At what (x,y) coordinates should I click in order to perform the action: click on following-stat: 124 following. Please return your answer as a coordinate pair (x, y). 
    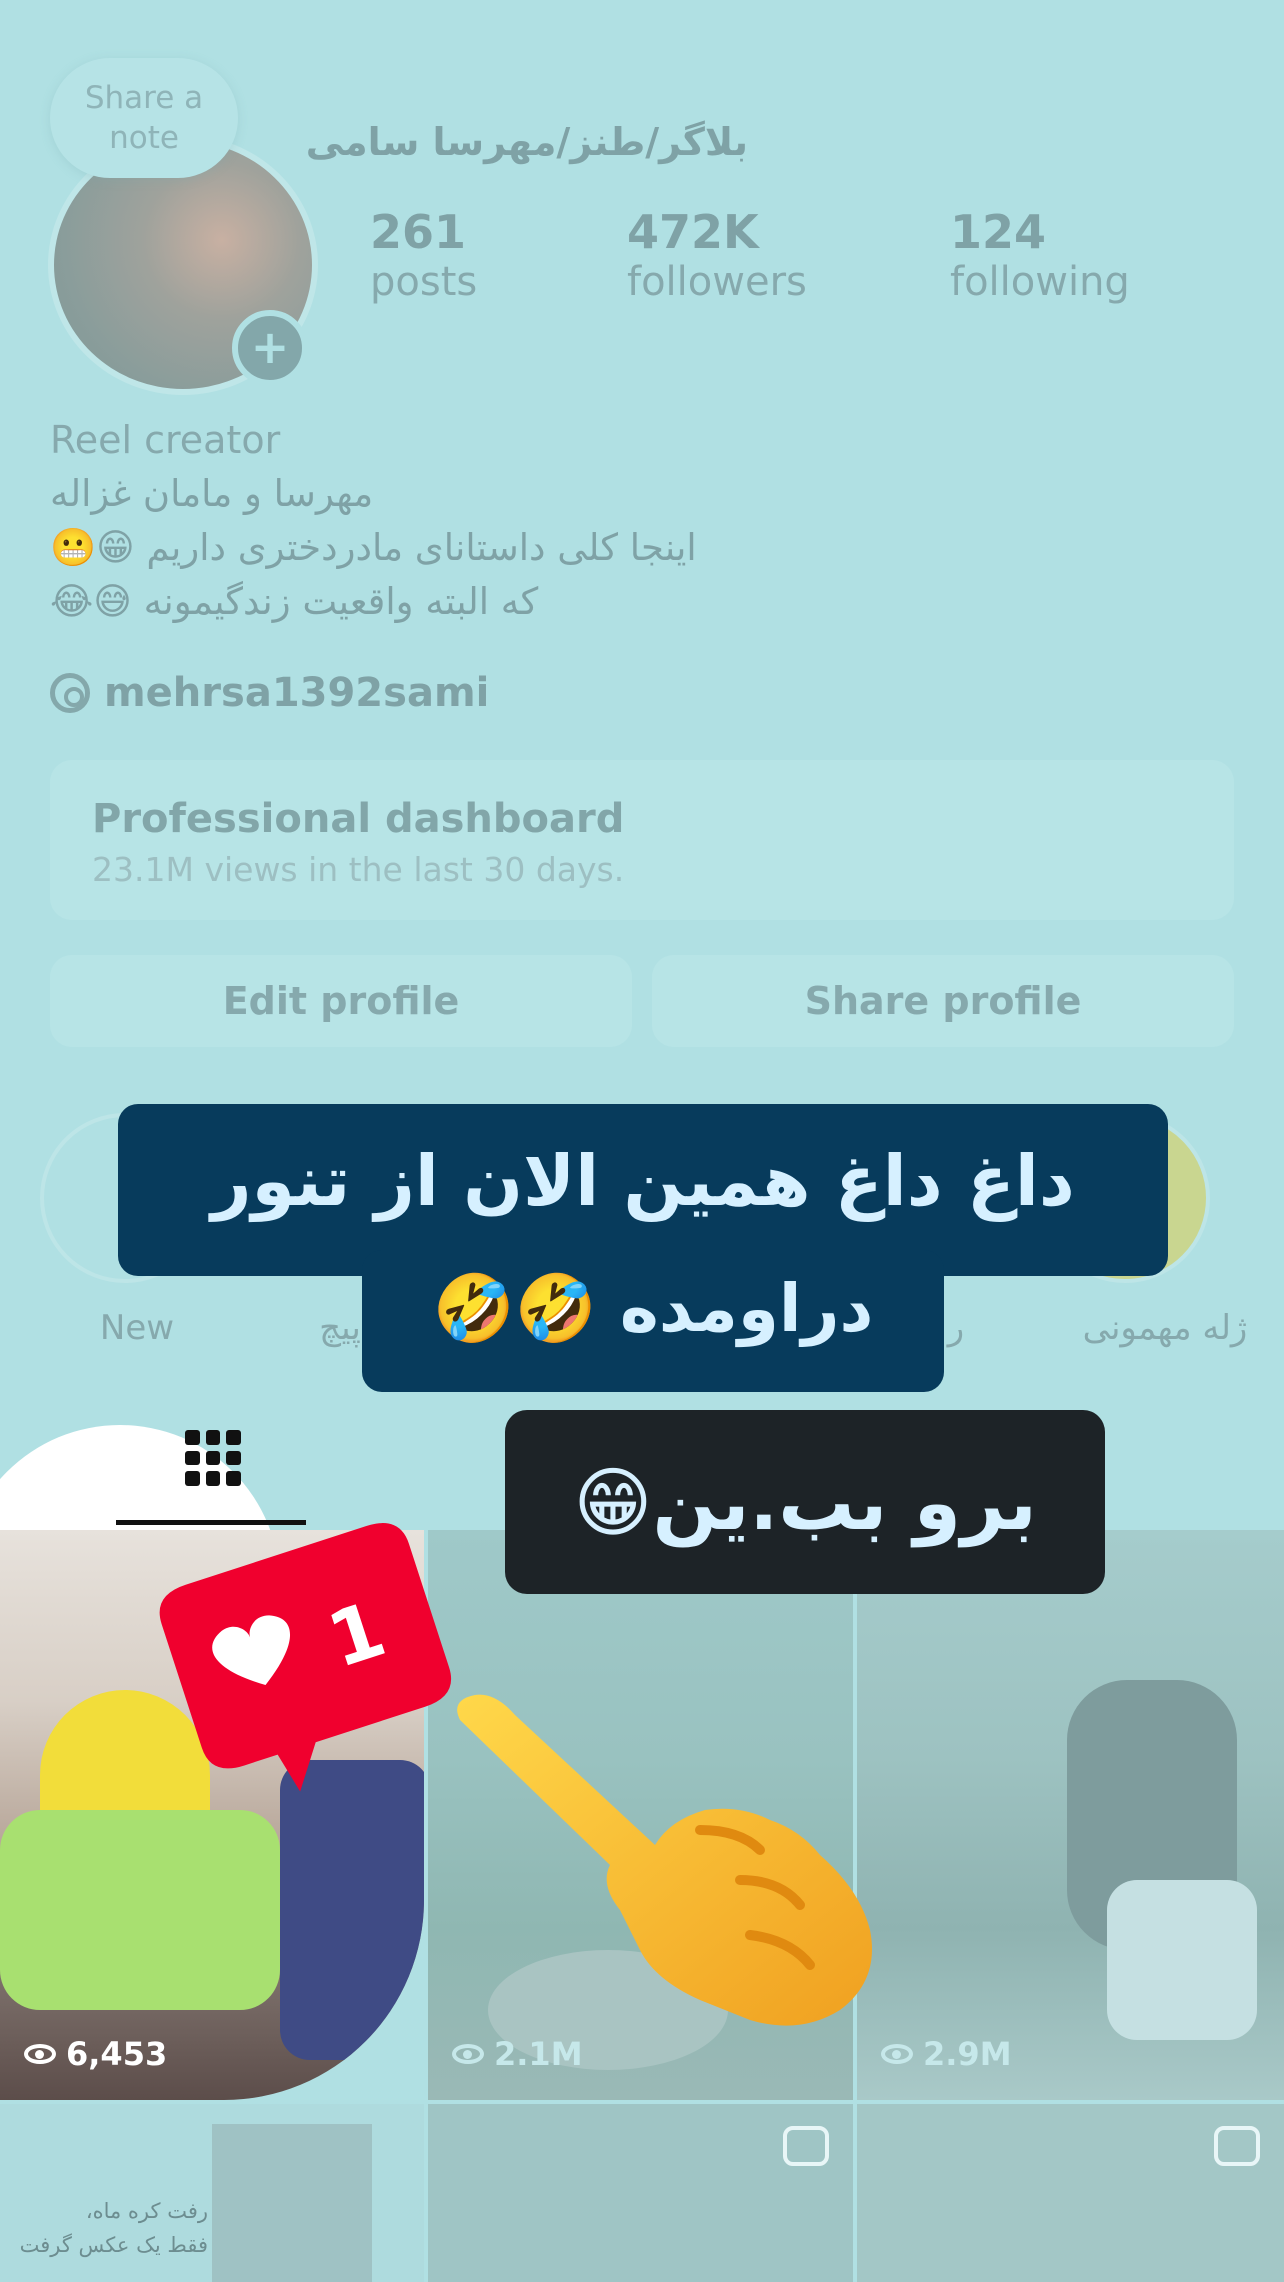
    Looking at the image, I should click on (1040, 255).